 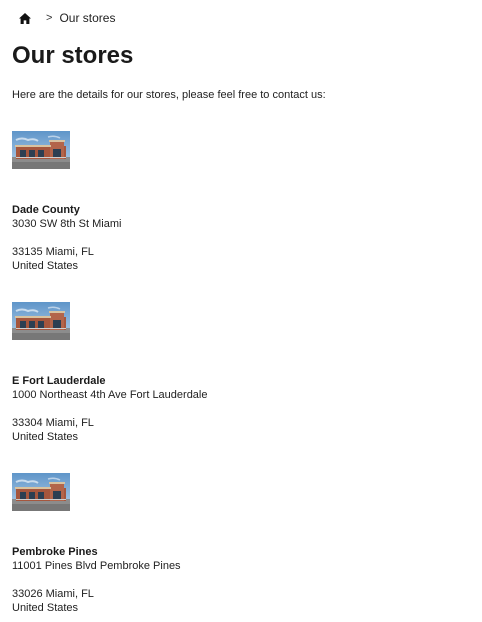 I want to click on store-street: 11001 Pines Blvd Pembroke Pines, so click(x=96, y=566).